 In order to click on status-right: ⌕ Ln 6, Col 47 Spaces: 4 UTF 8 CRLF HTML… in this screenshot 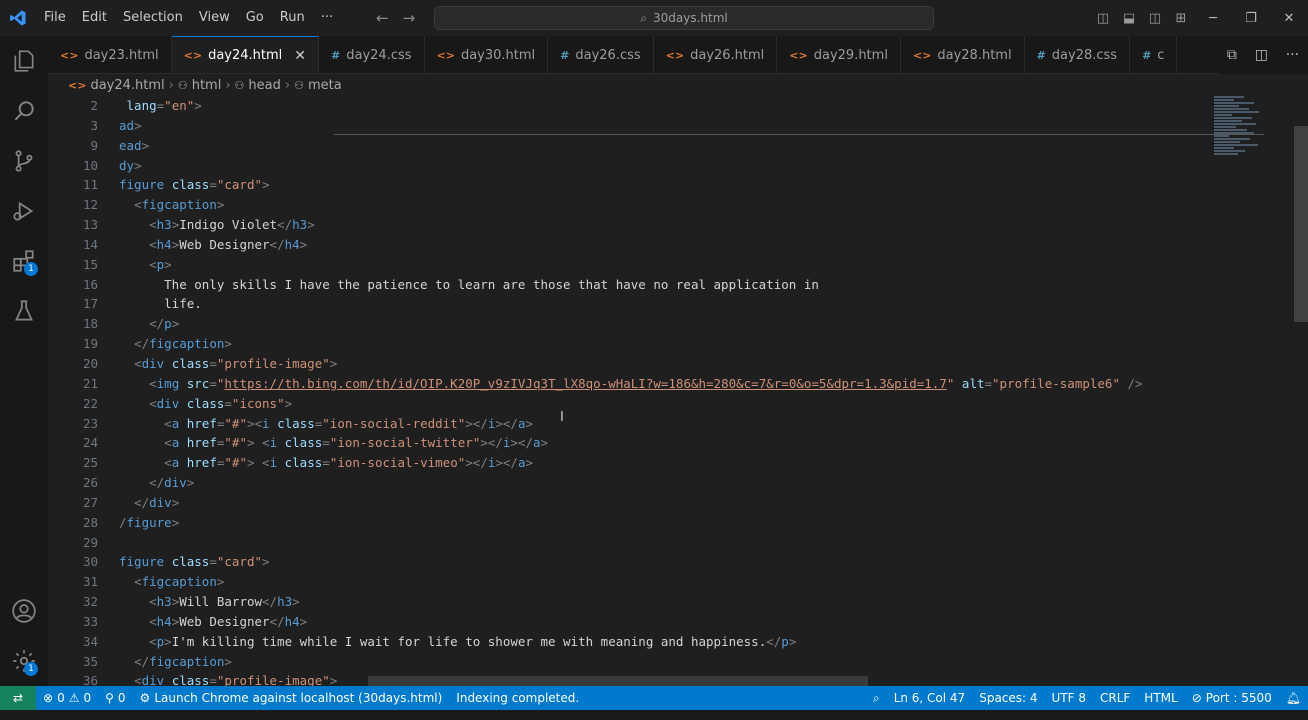, I will do `click(1087, 698)`.